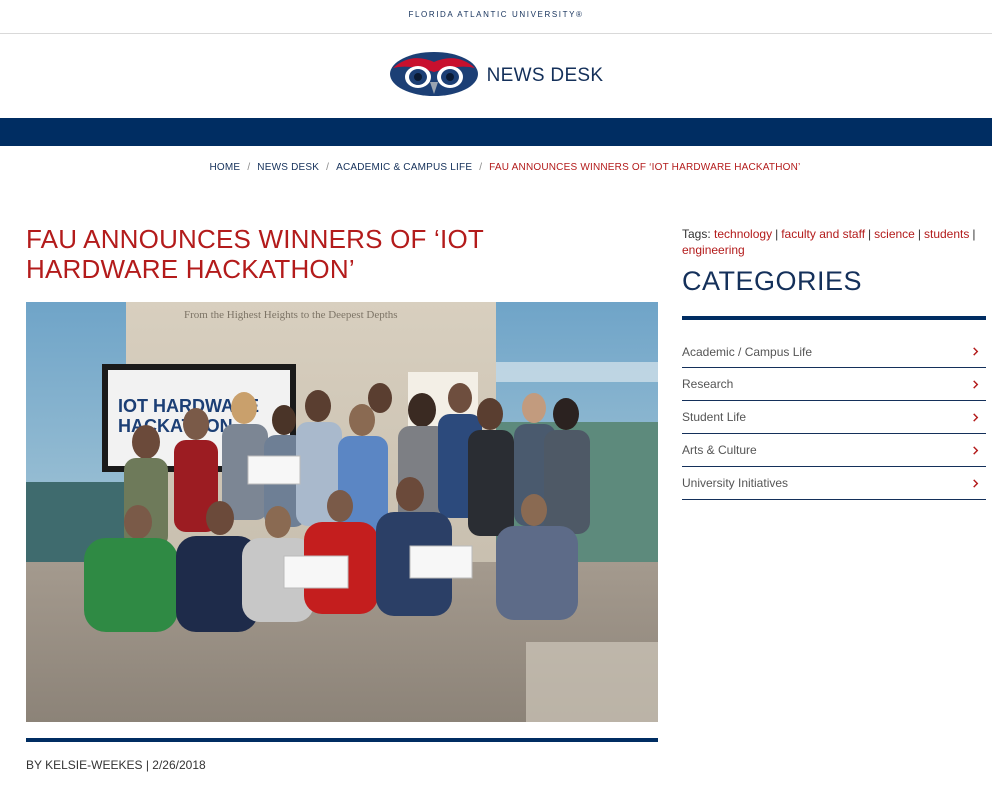 The image size is (992, 786). Describe the element at coordinates (747, 351) in the screenshot. I see `category-label: Academic / Campus Life` at that location.